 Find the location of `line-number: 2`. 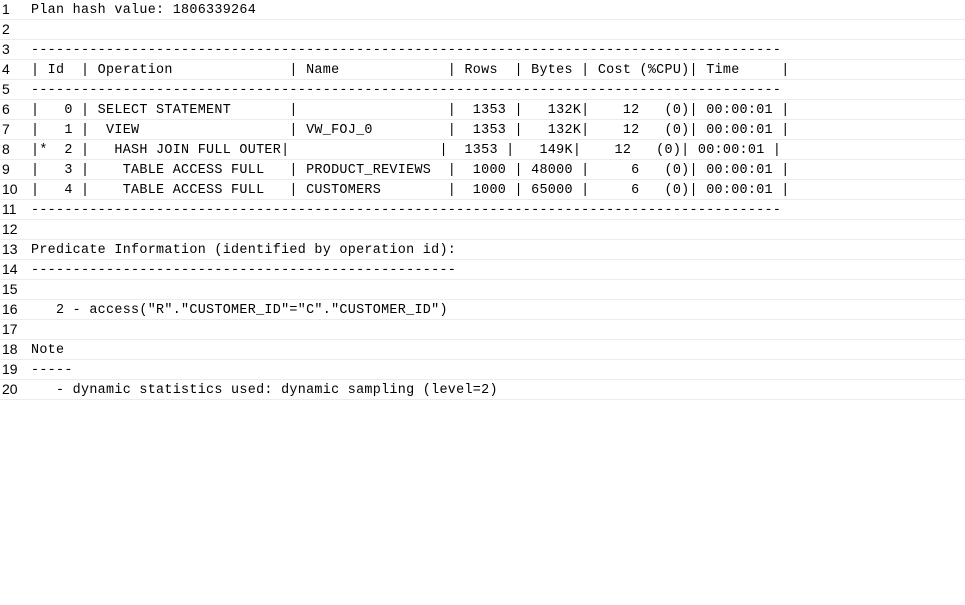

line-number: 2 is located at coordinates (6, 29).